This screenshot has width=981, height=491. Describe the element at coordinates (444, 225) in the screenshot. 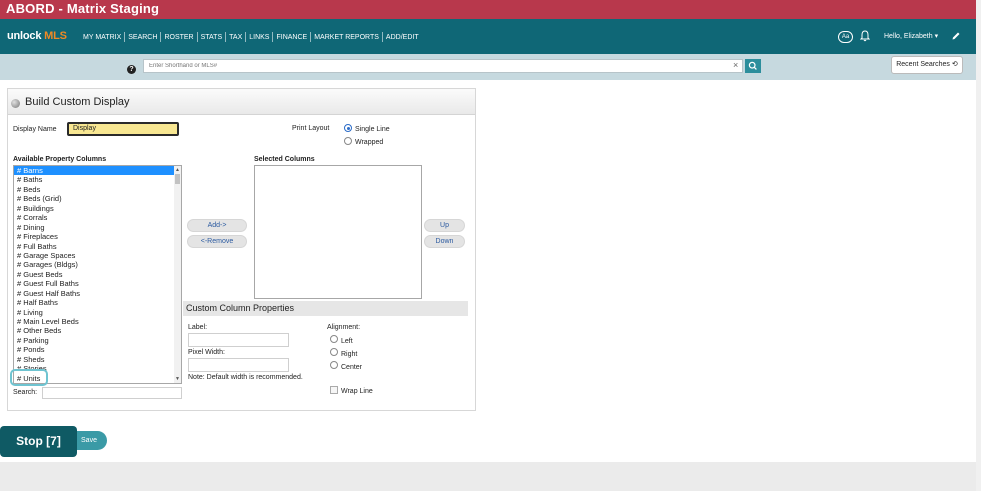

I see `up-button: Up` at that location.